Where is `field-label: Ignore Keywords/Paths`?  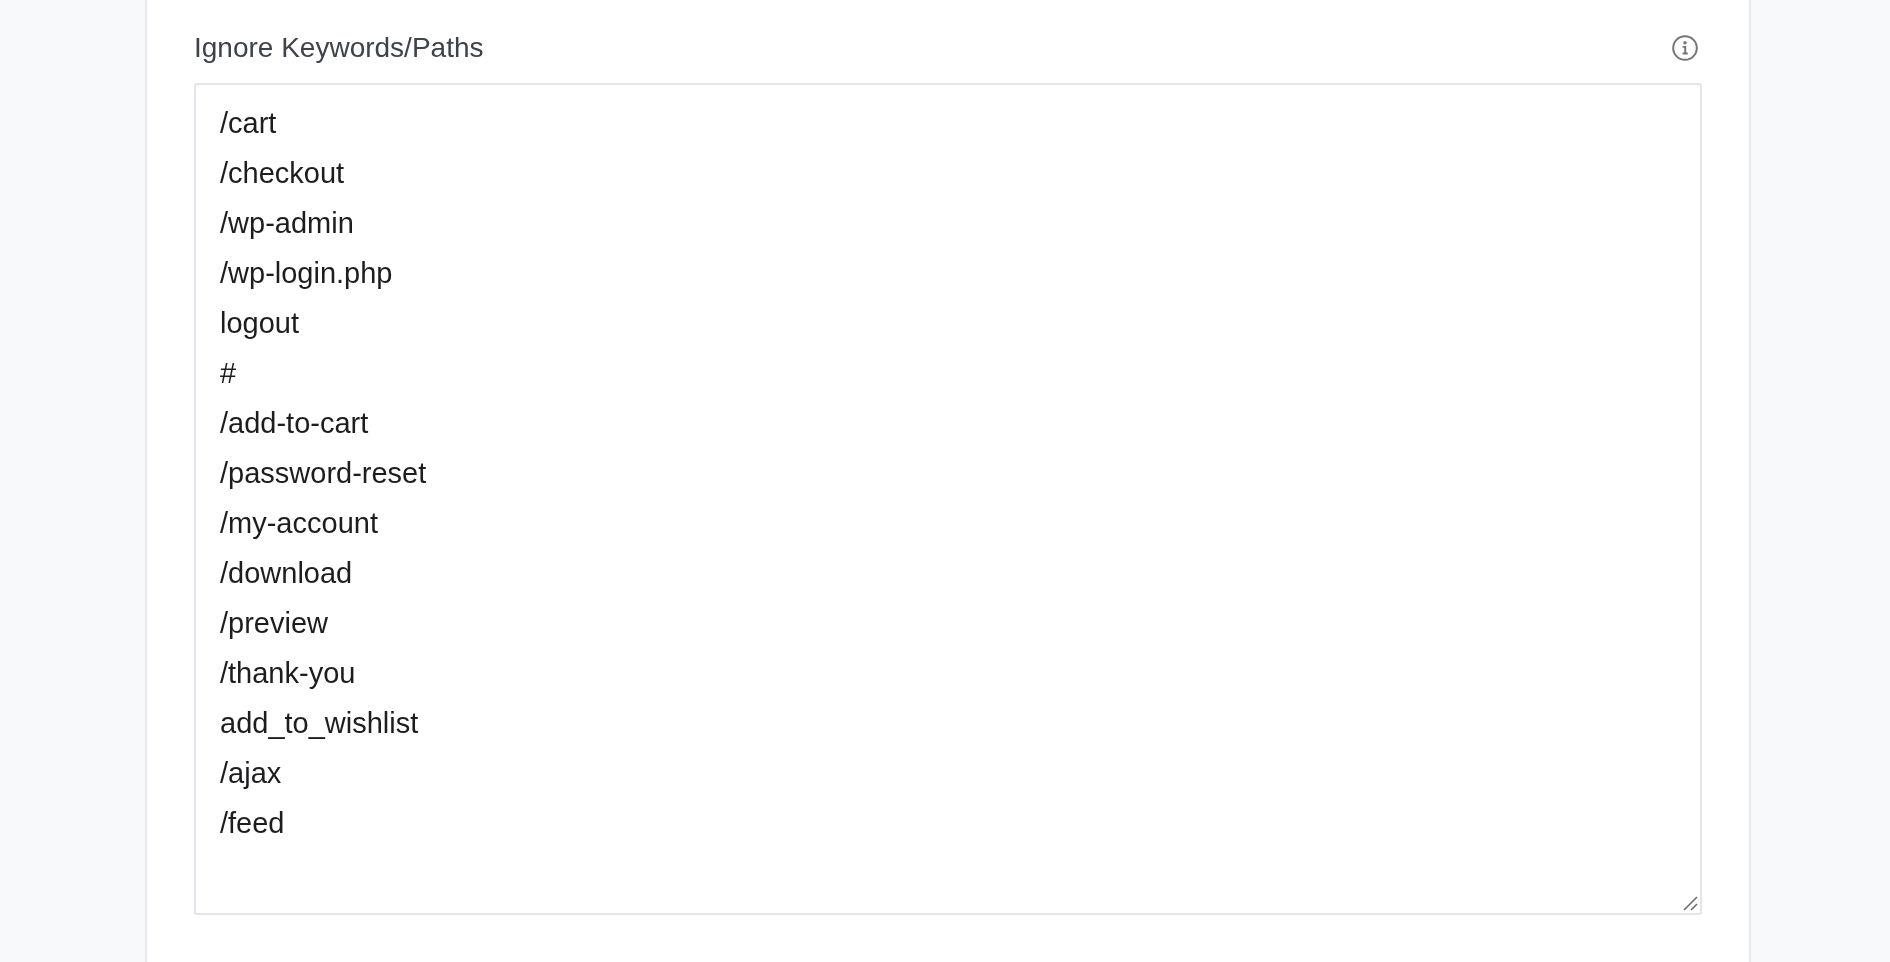 field-label: Ignore Keywords/Paths is located at coordinates (339, 48).